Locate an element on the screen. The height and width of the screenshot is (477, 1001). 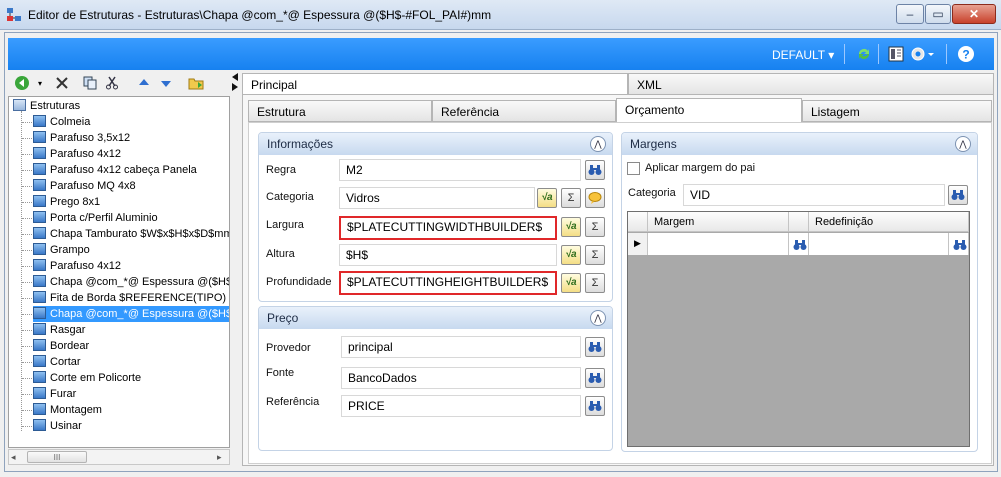
tree-item: Fita de Borda $REFERENCE(TIPO) is located at coordinates (131, 298).